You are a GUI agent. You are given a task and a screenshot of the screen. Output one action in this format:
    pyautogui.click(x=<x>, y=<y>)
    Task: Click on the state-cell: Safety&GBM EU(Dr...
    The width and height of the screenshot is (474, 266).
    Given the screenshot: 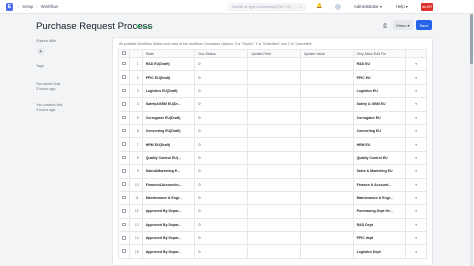 What is the action you would take?
    pyautogui.click(x=168, y=104)
    